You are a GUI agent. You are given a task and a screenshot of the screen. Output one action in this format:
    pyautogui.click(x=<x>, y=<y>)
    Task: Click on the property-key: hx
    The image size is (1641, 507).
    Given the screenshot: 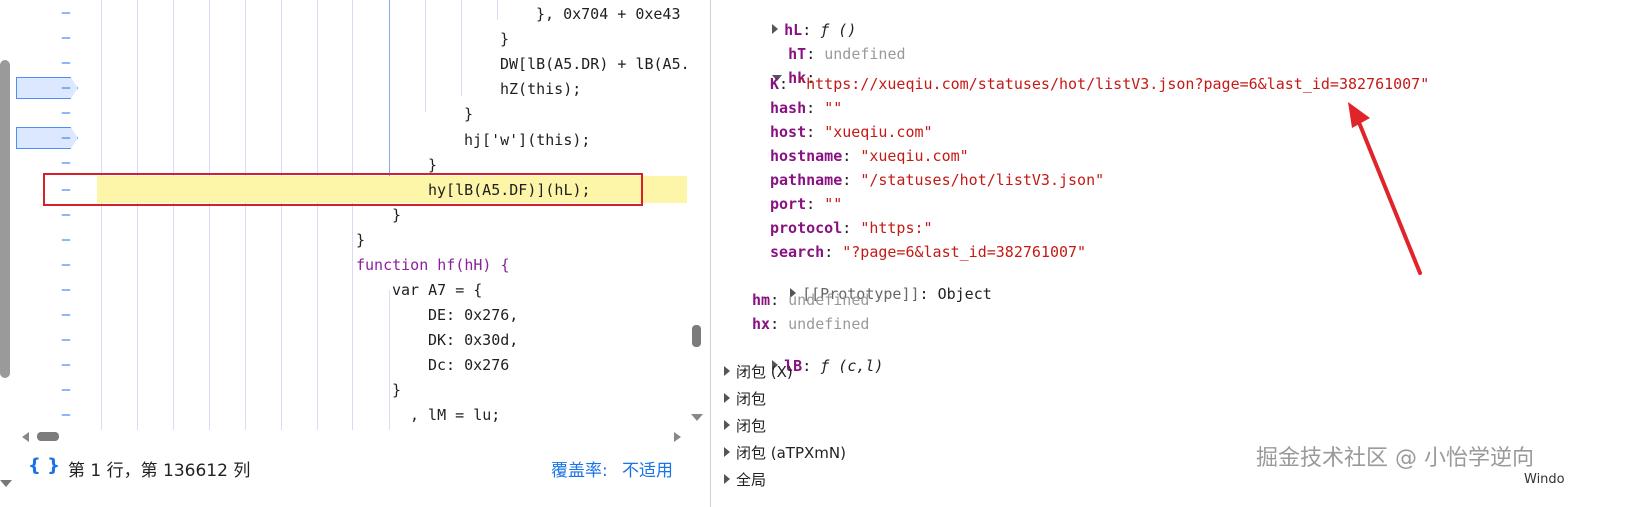 What is the action you would take?
    pyautogui.click(x=761, y=324)
    